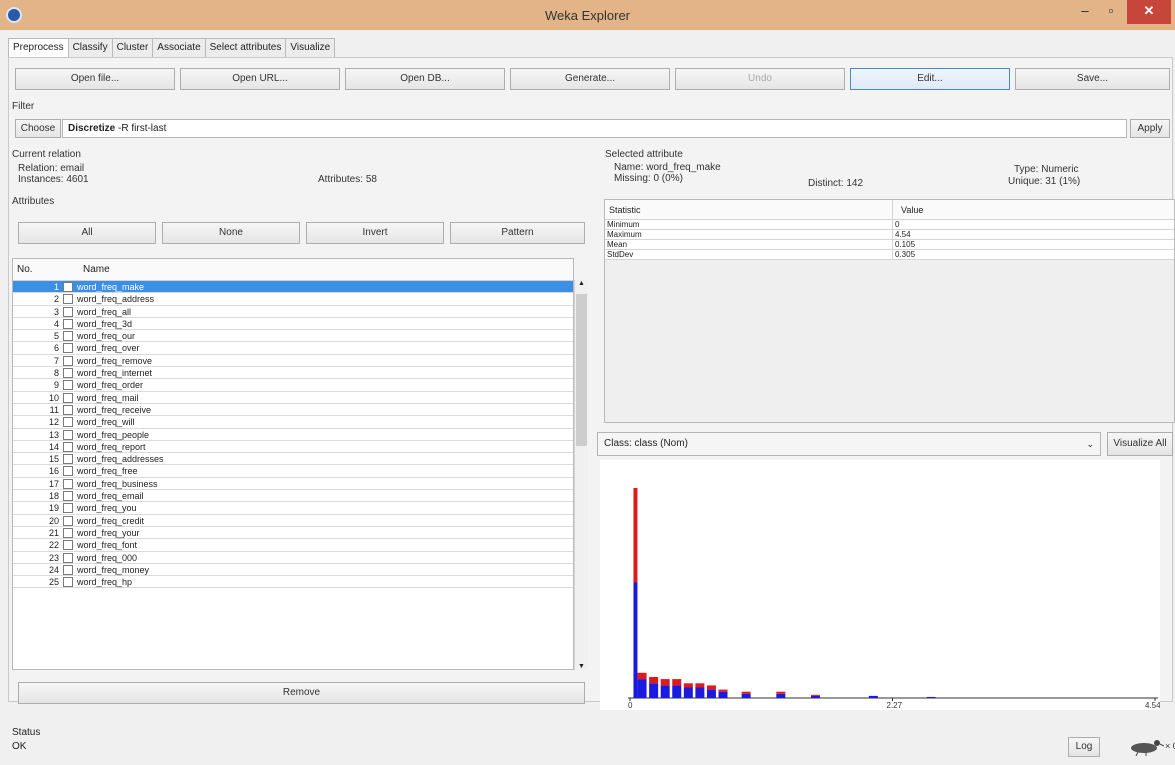 The image size is (1175, 765). Describe the element at coordinates (1084, 747) in the screenshot. I see `log-button: Log` at that location.